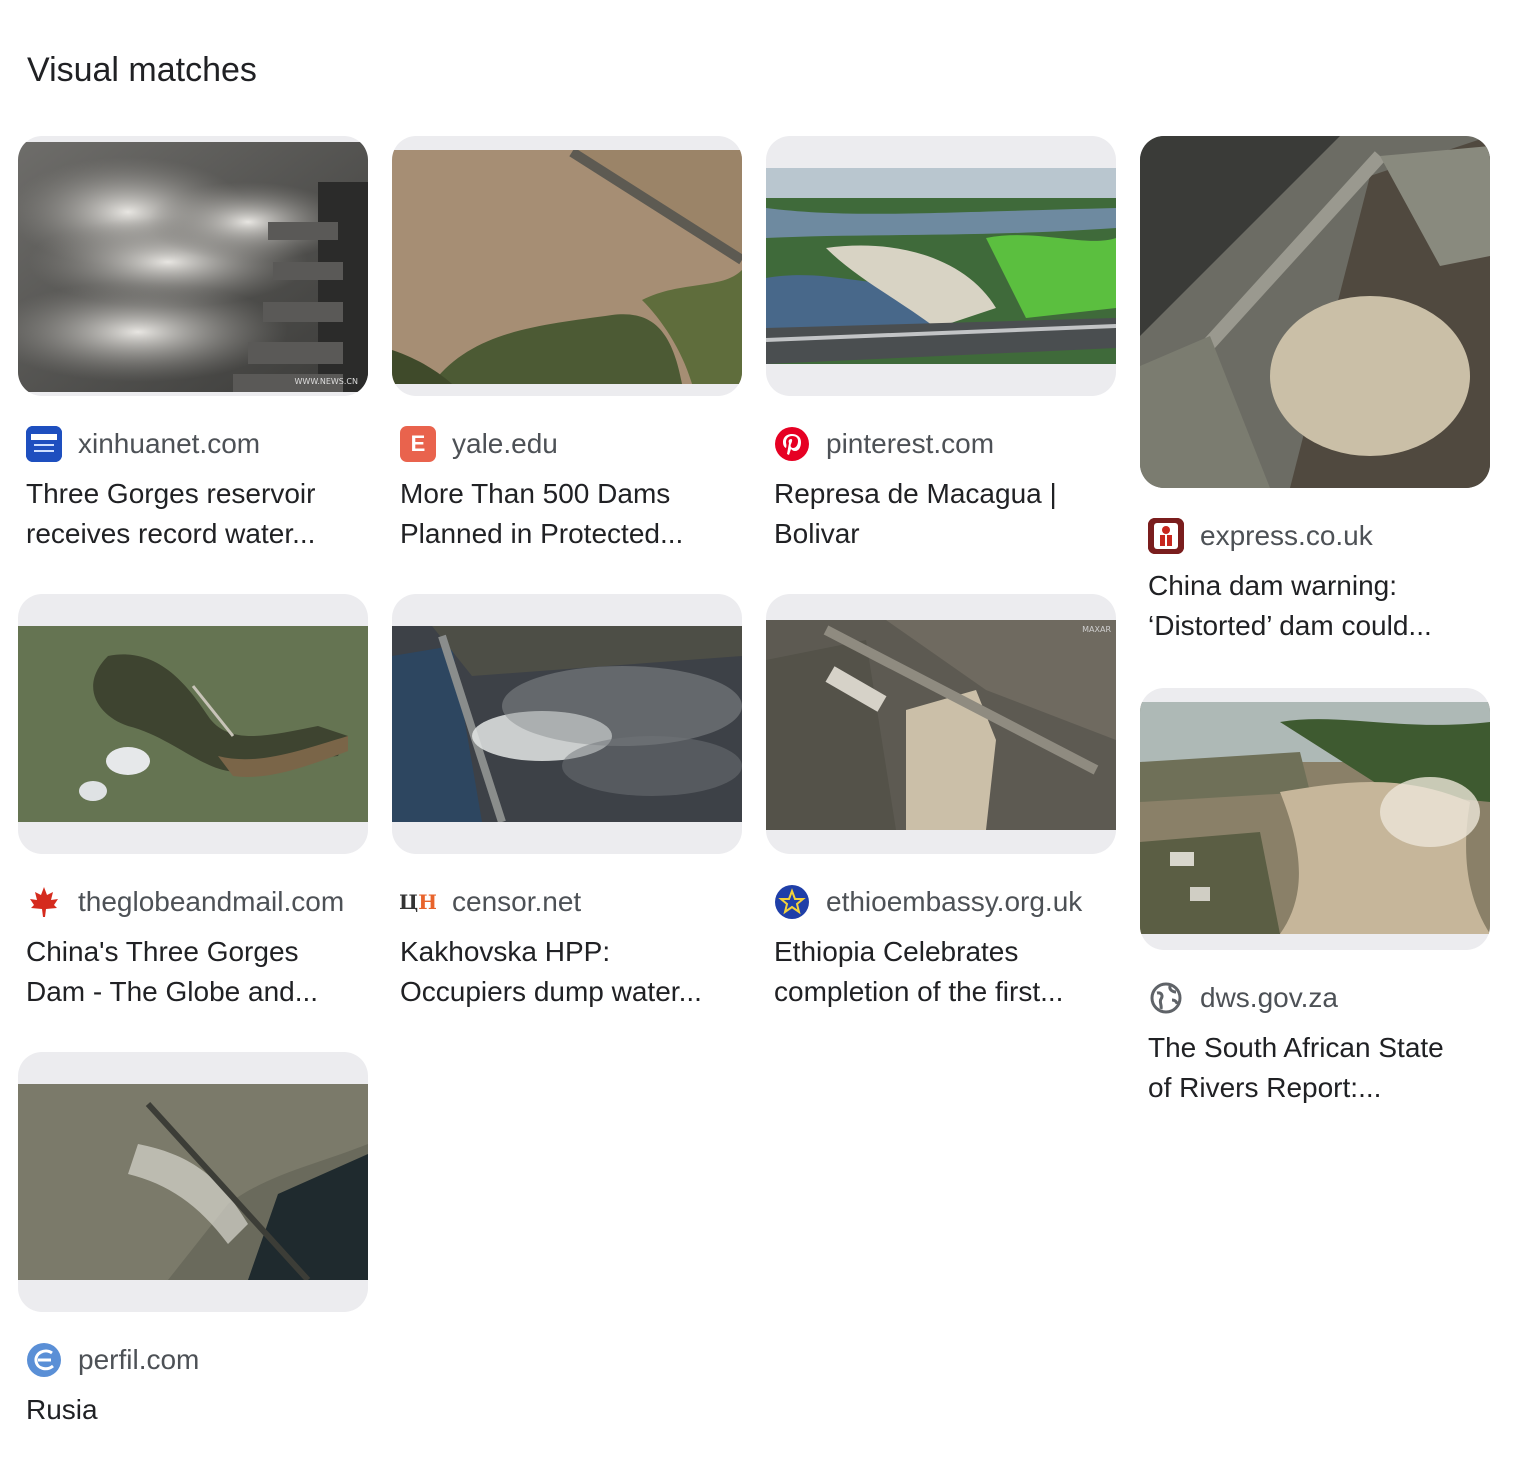  What do you see at coordinates (940, 514) in the screenshot?
I see `result-title: Represa de Macagua | Bolivar` at bounding box center [940, 514].